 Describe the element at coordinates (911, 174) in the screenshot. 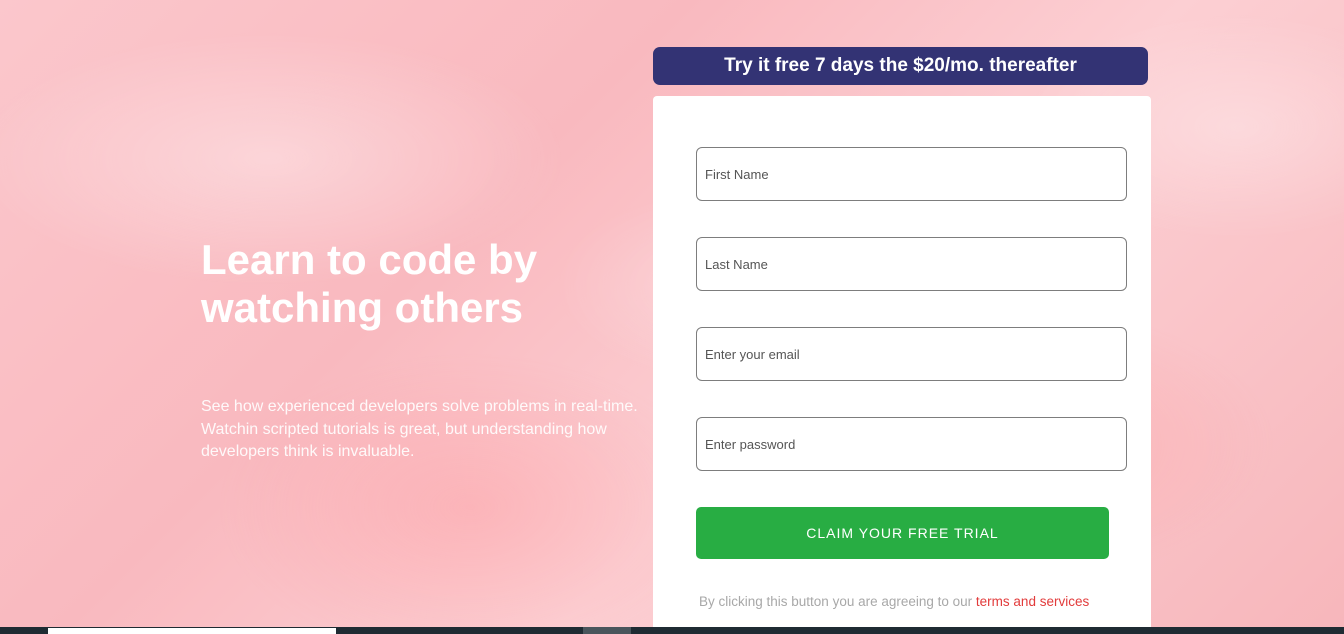

I see `first-name-input` at that location.